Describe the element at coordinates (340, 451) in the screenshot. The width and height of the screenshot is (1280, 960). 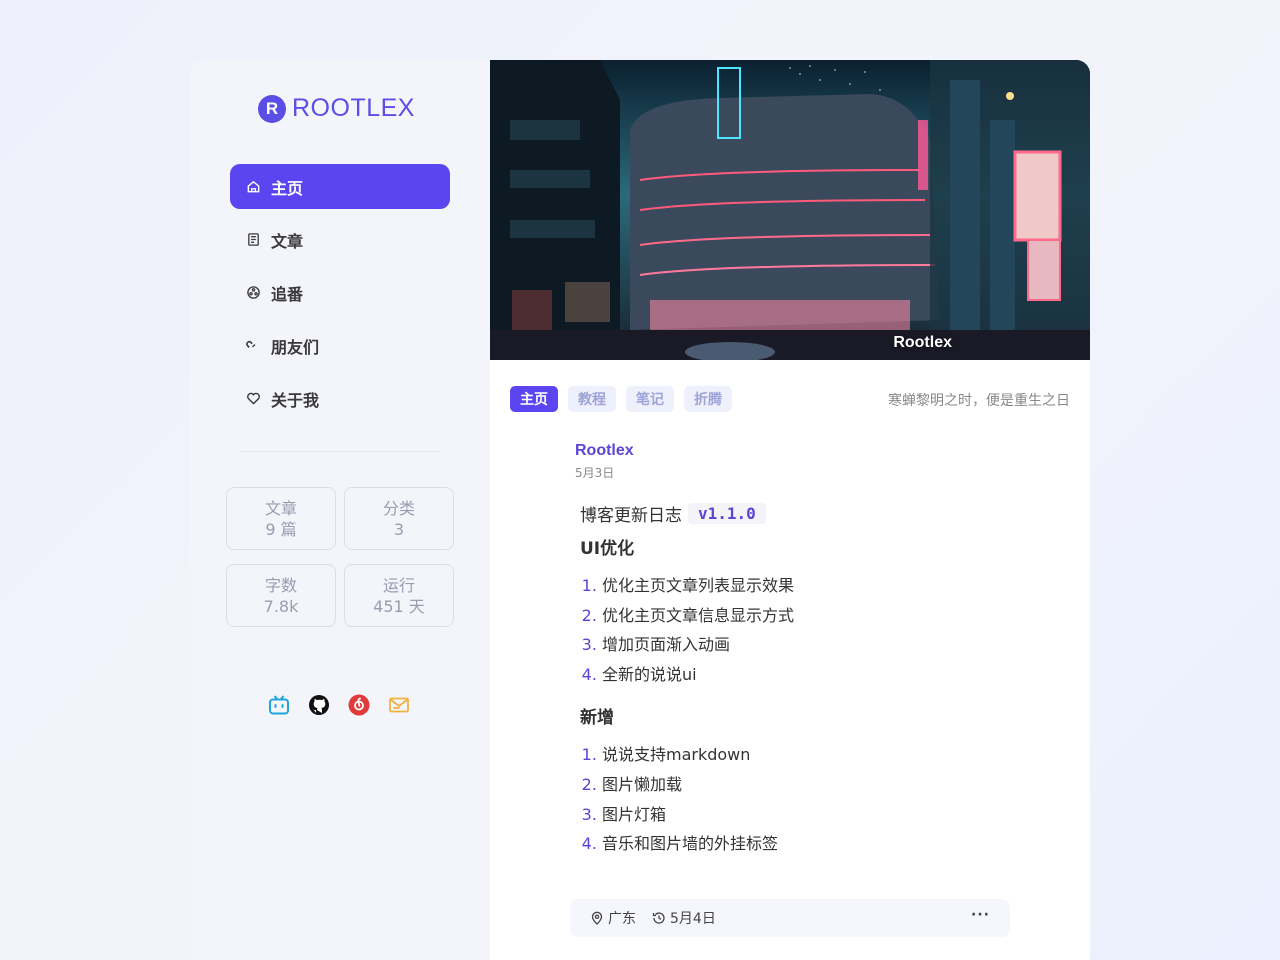
I see `sidebar-divider` at that location.